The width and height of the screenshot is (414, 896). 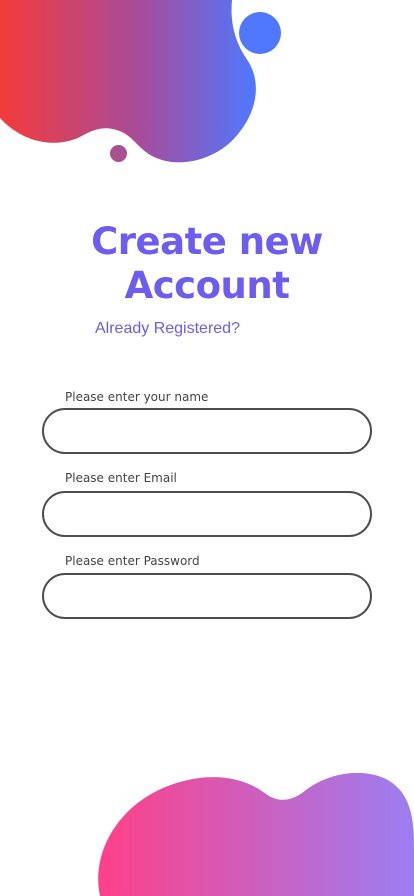 I want to click on password-field, so click(x=207, y=596).